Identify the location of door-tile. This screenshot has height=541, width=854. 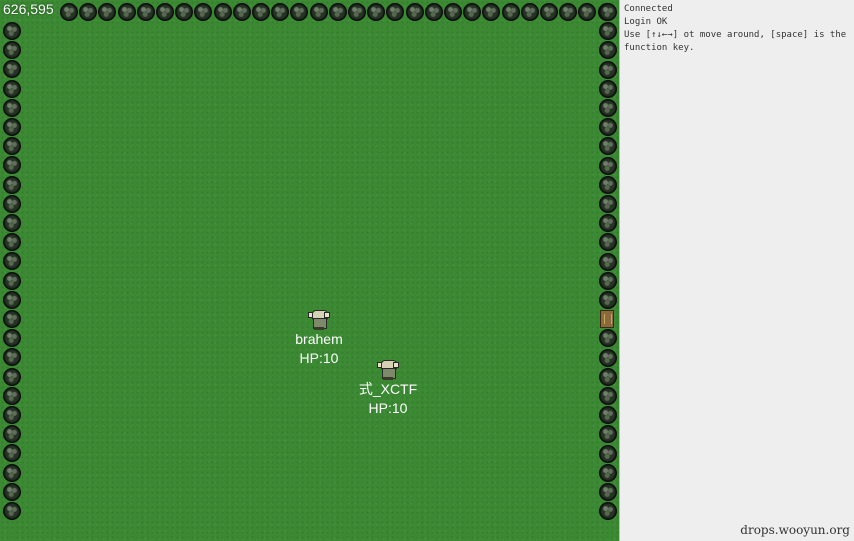
(607, 319).